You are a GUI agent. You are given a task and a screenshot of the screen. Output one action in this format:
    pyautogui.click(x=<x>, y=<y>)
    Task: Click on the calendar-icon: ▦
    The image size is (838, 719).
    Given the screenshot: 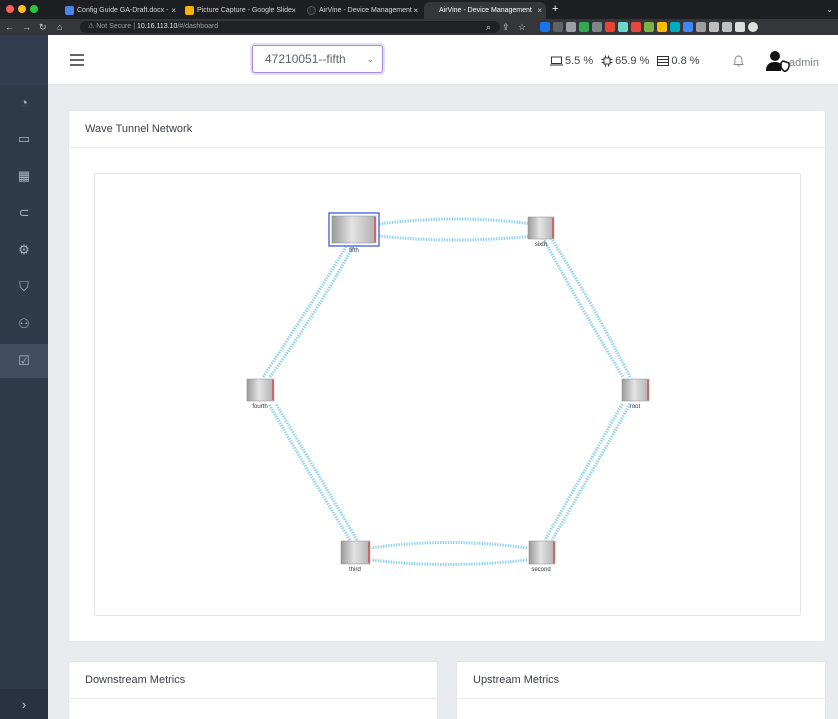 What is the action you would take?
    pyautogui.click(x=24, y=175)
    